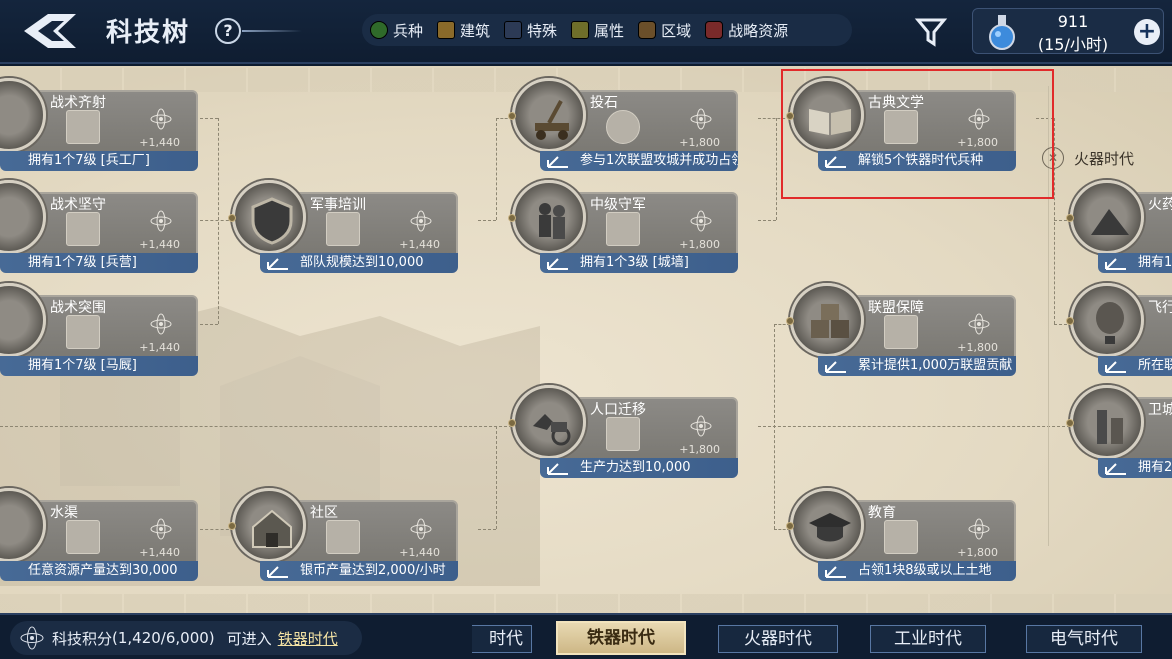 The width and height of the screenshot is (1172, 659). I want to click on filter-button, so click(931, 32).